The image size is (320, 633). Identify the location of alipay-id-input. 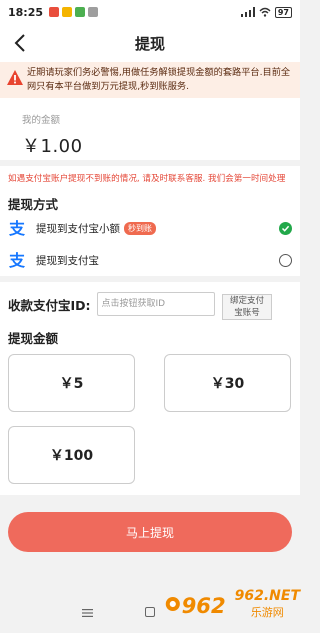
(155, 304).